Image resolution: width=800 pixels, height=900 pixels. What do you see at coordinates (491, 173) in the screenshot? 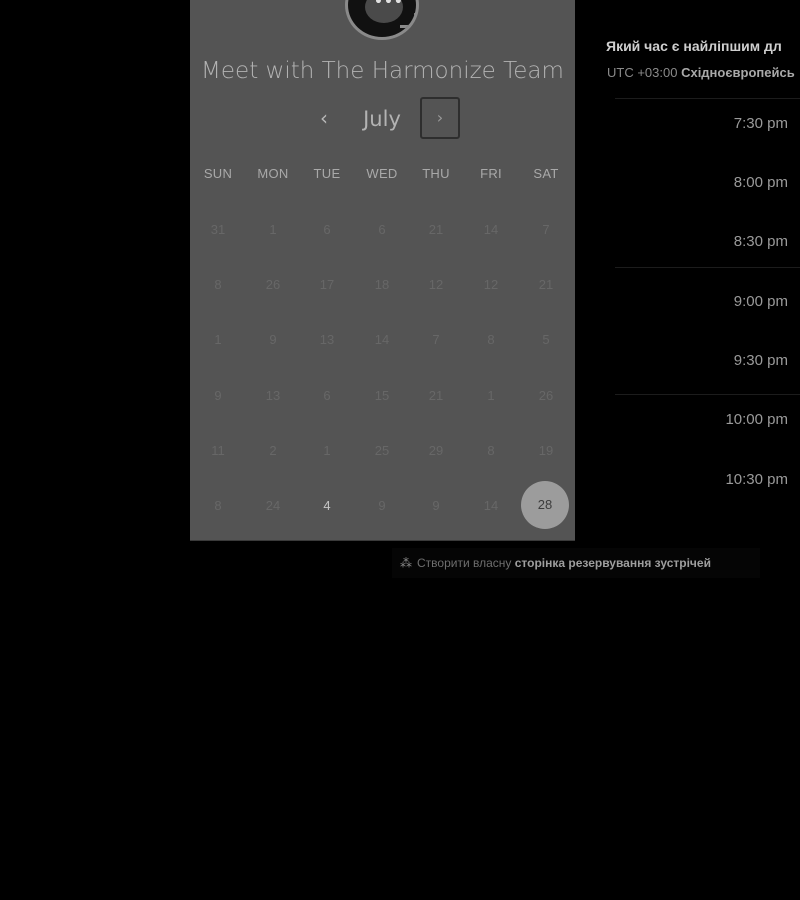
I see `weekday-fri: FRI` at bounding box center [491, 173].